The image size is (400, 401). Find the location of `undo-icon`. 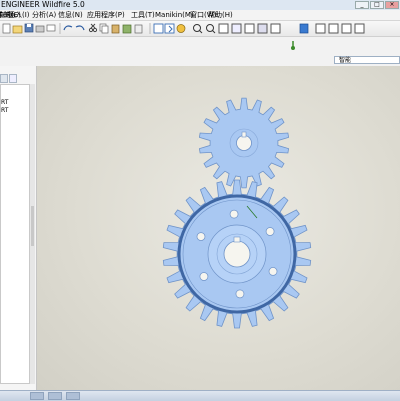

undo-icon is located at coordinates (68, 28).